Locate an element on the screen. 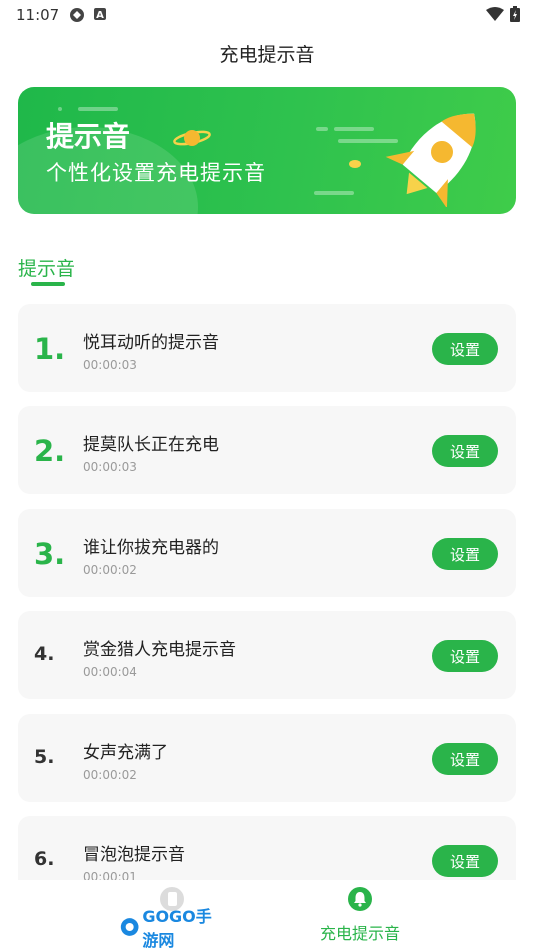  status-bar: 11:07 A is located at coordinates (267, 15).